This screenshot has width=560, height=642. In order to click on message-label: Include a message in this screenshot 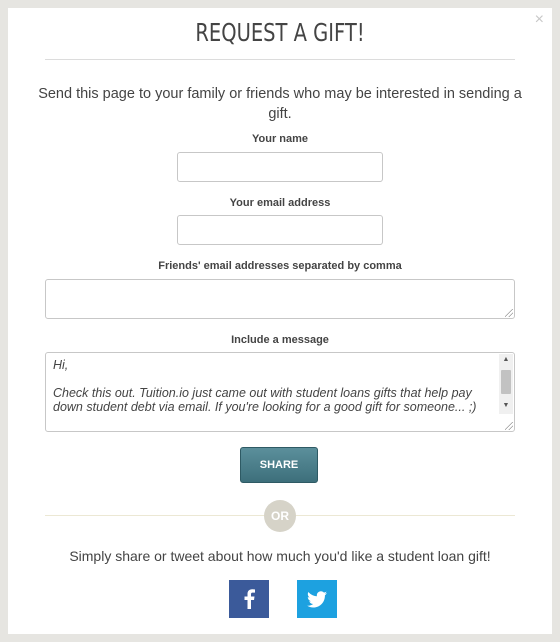, I will do `click(280, 340)`.